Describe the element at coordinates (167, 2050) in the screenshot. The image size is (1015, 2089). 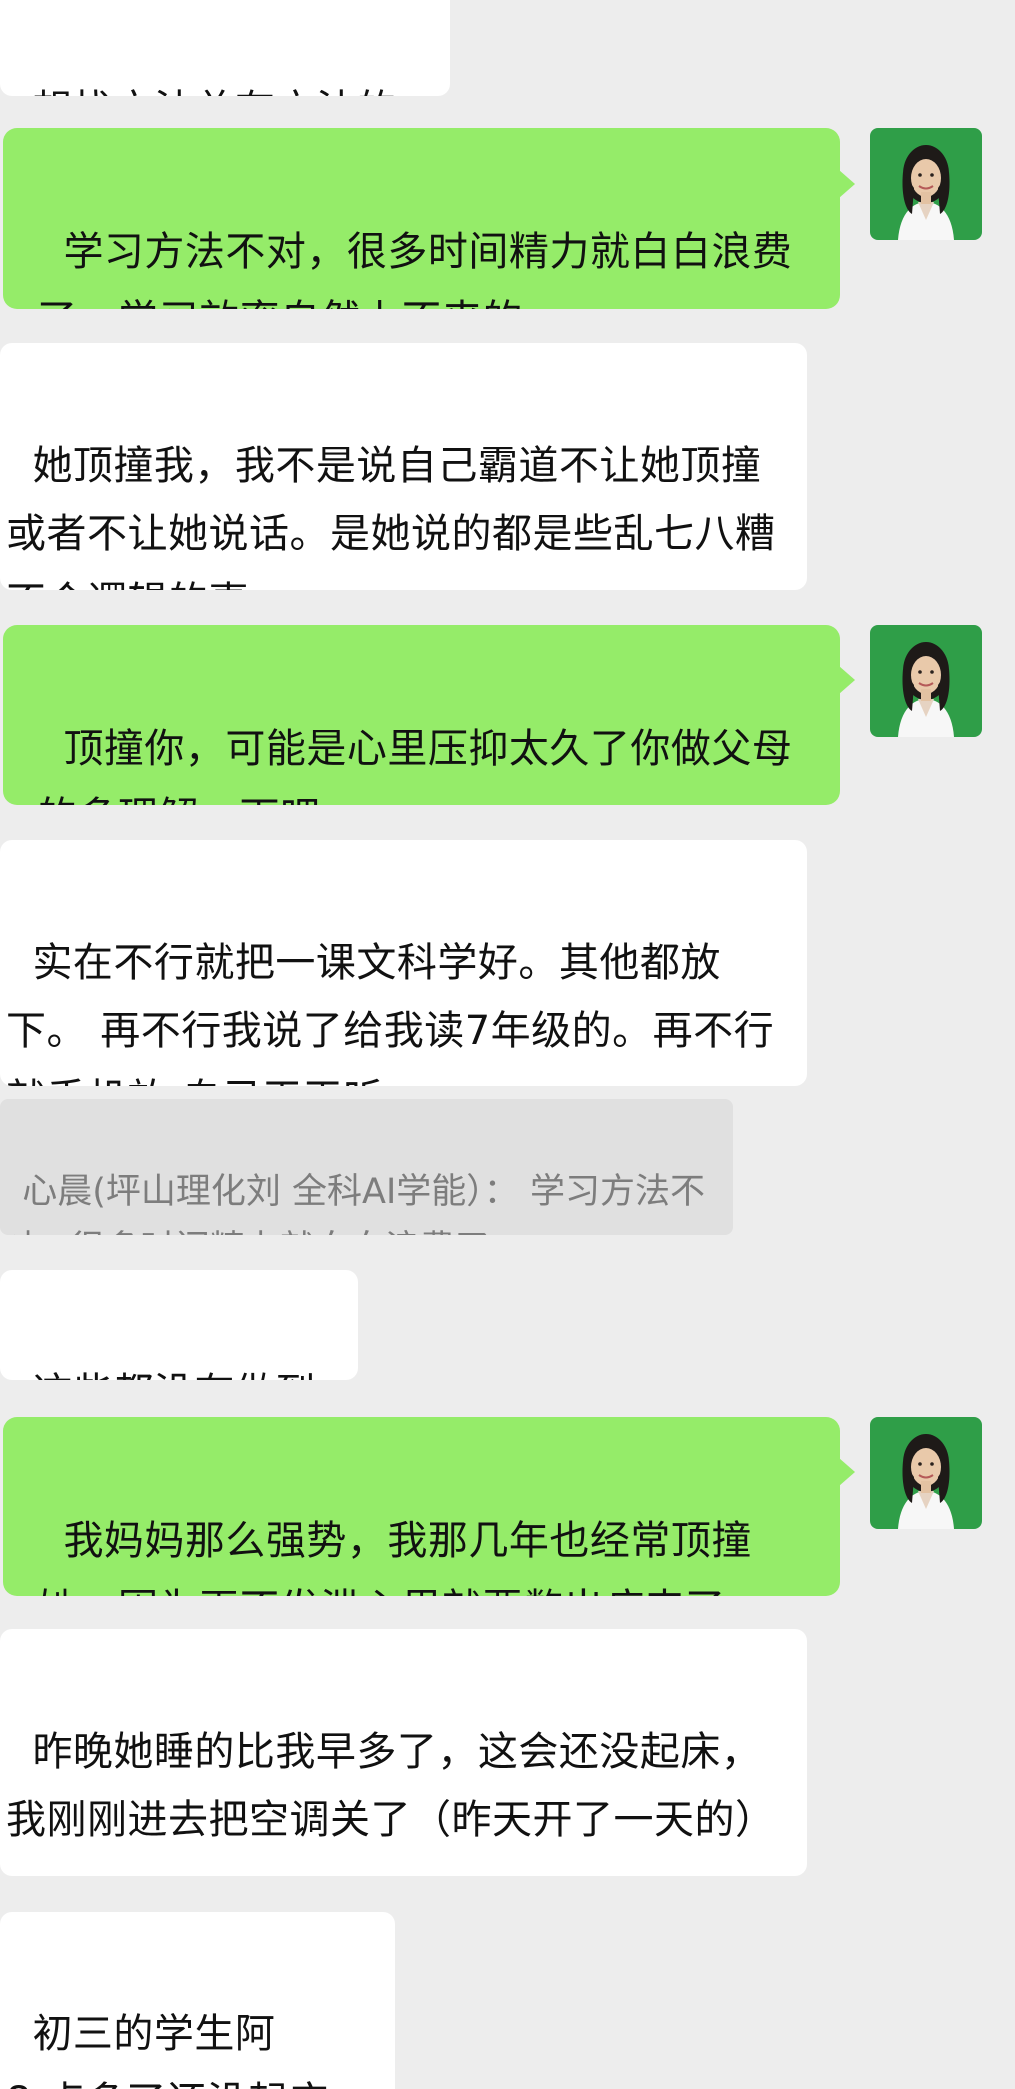
I see `message-text: 初三的学生阿 8 点多了还没起床` at that location.